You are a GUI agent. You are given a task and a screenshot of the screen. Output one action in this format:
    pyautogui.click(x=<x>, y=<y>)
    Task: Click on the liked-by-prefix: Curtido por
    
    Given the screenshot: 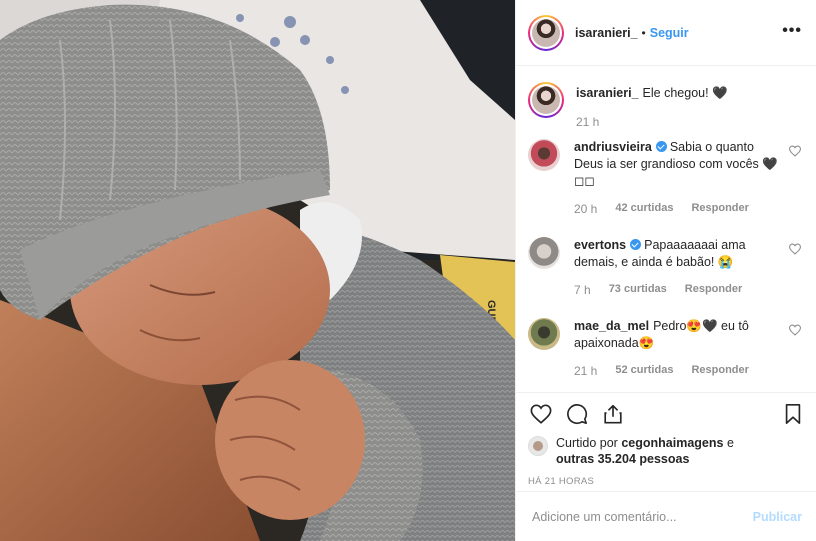 What is the action you would take?
    pyautogui.click(x=587, y=443)
    